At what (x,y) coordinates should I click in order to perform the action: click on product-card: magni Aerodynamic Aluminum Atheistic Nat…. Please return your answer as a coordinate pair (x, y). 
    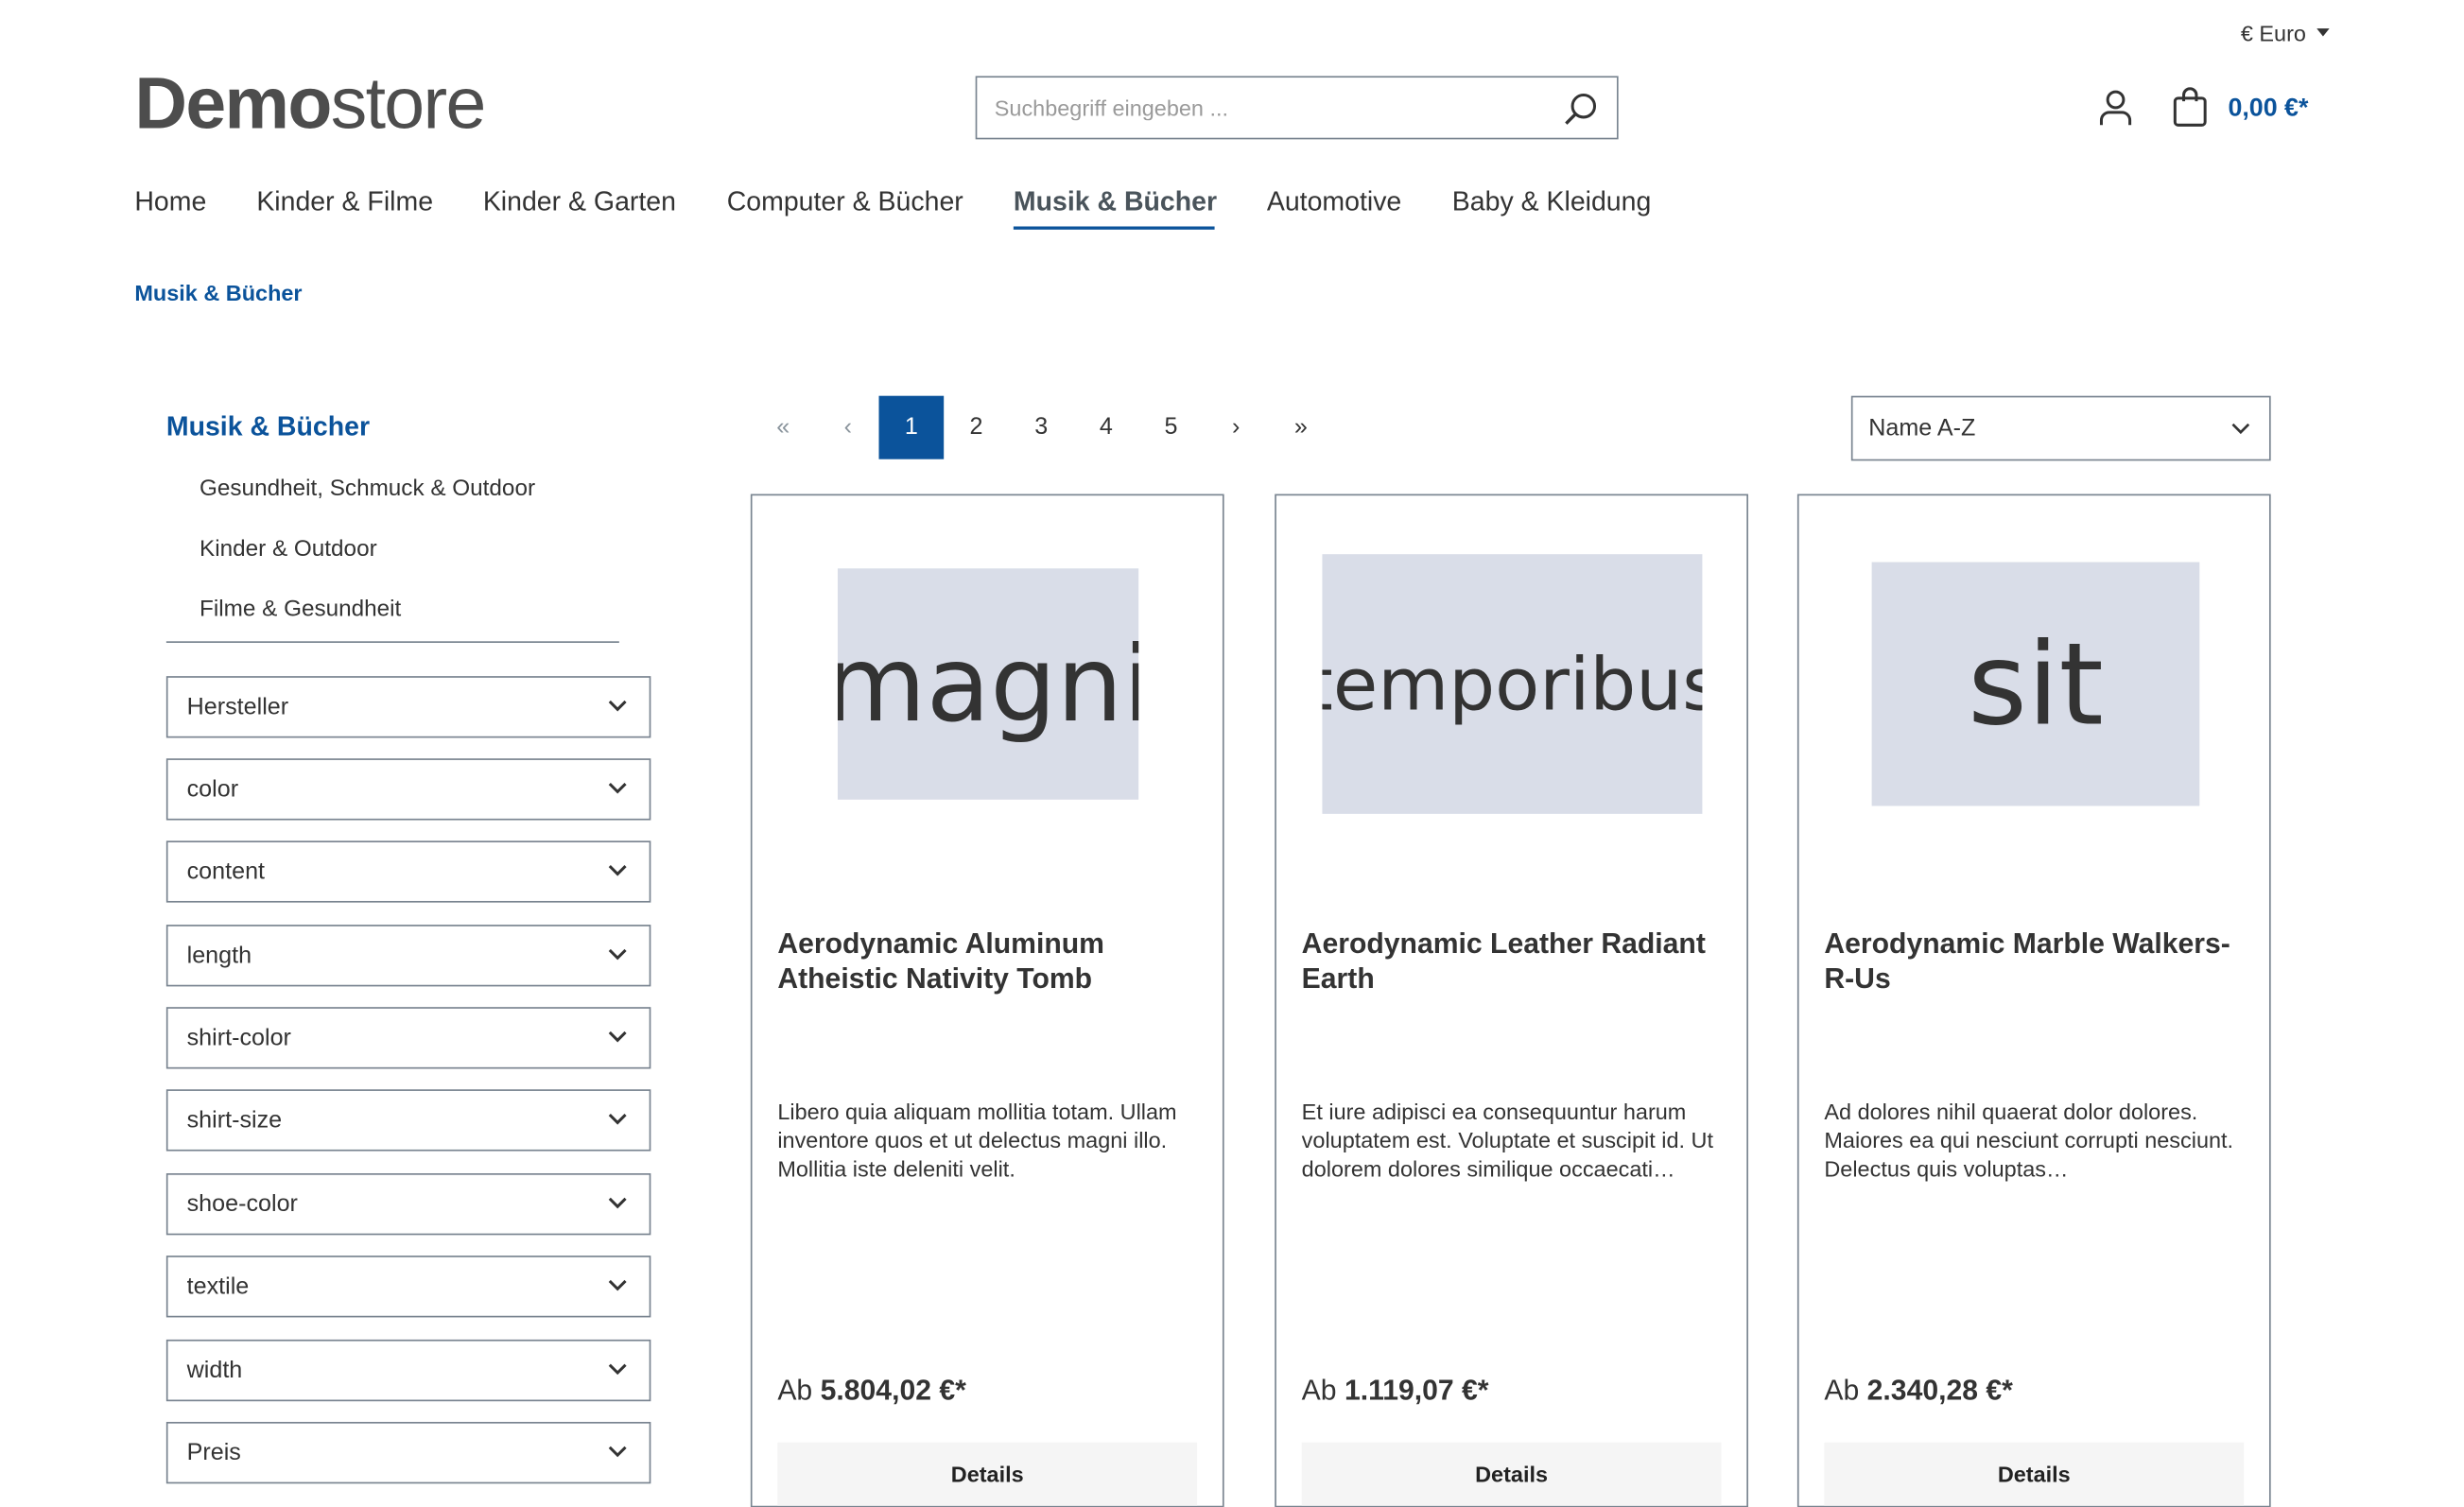
    Looking at the image, I should click on (987, 1000).